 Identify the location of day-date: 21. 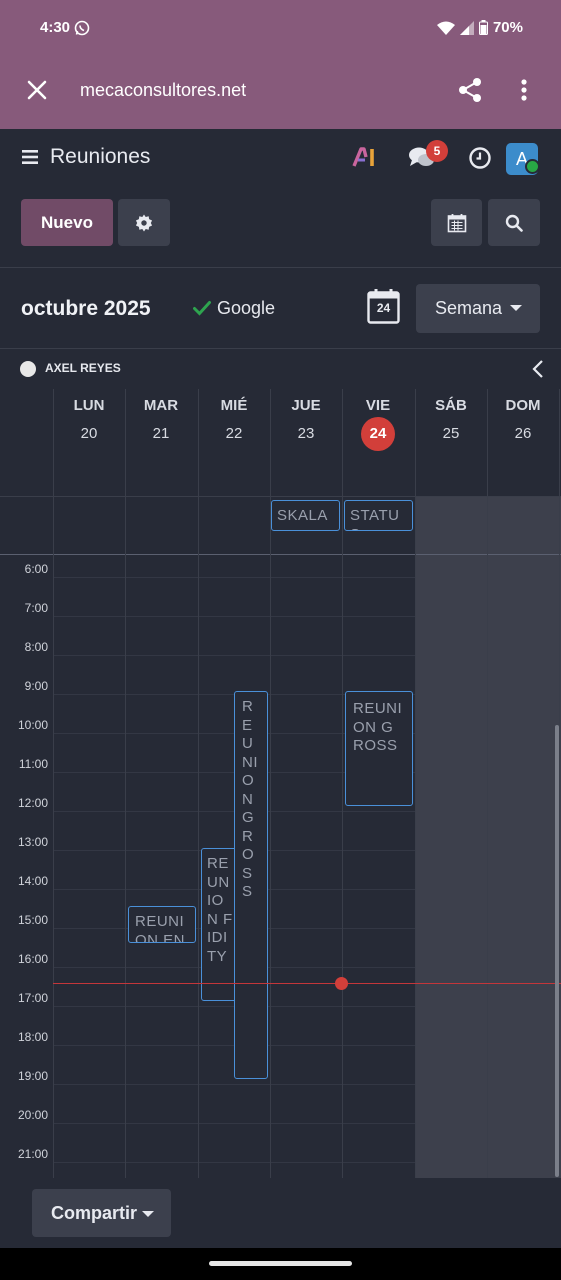
(161, 433).